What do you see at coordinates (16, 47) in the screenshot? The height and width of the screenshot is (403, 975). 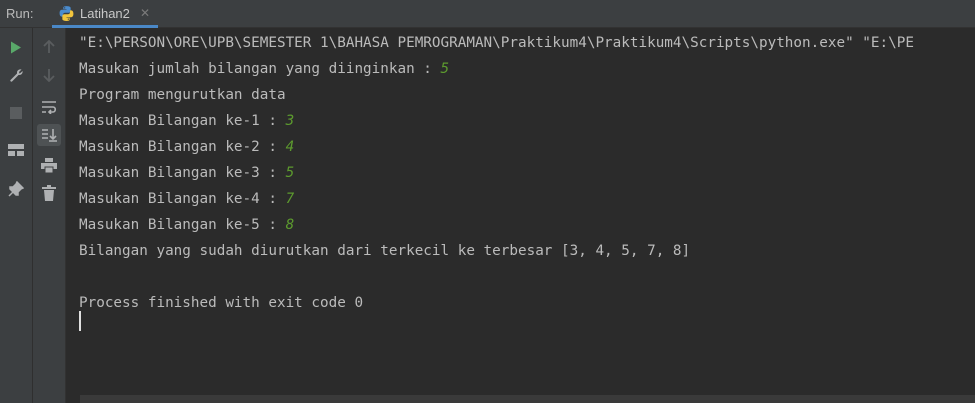 I see `rerun-icon` at bounding box center [16, 47].